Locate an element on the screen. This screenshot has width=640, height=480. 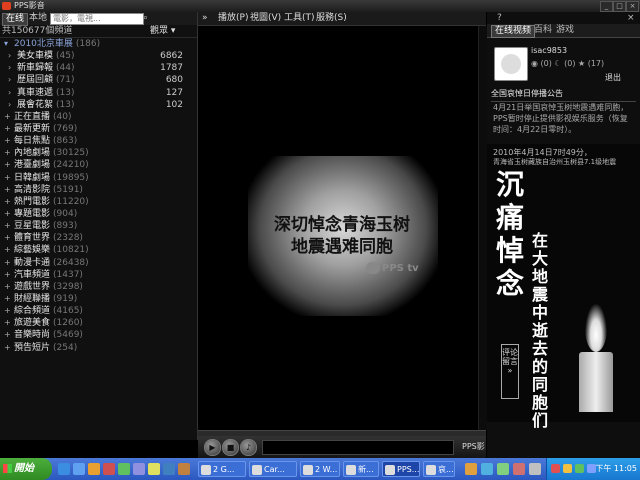
category-item: + 正在直播 (40) is located at coordinates (98, 117).